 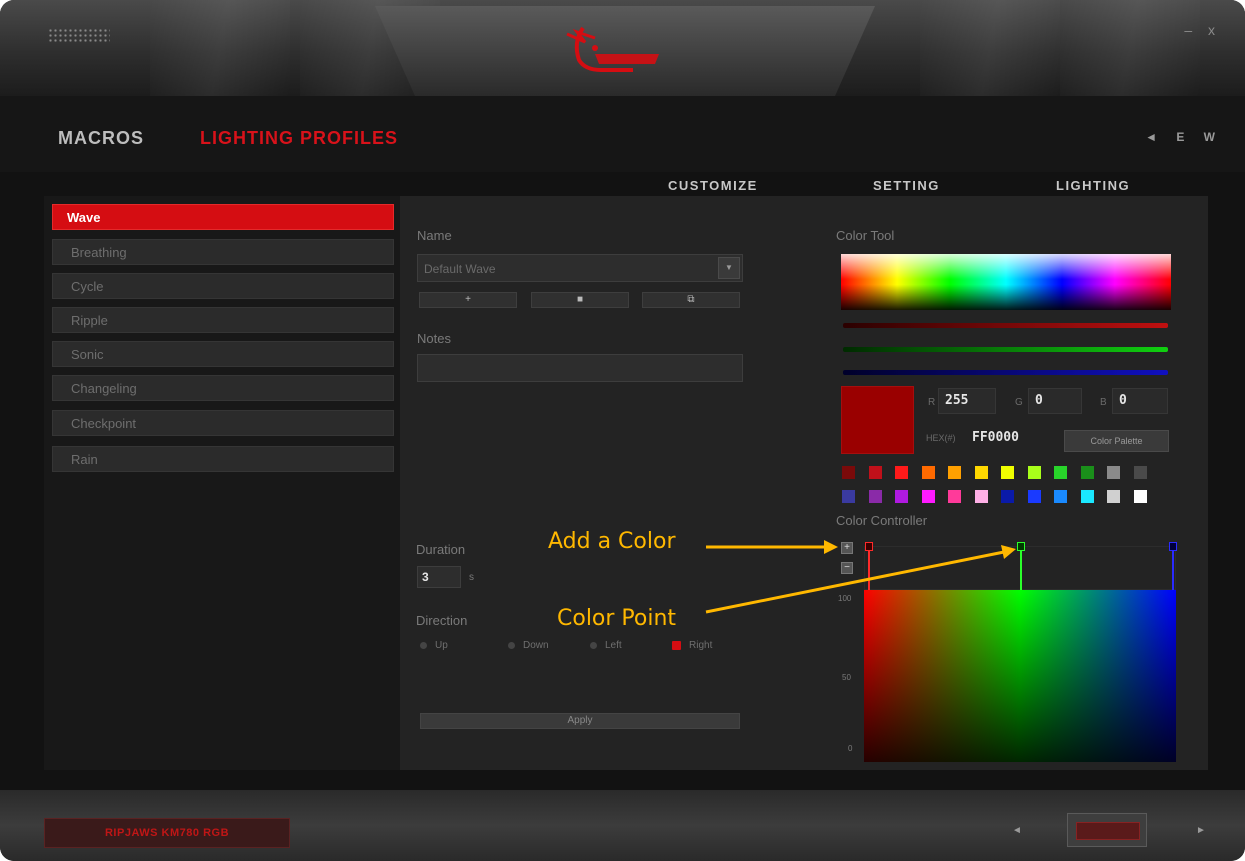 What do you see at coordinates (617, 618) in the screenshot?
I see `annotation-color-point: Color Point` at bounding box center [617, 618].